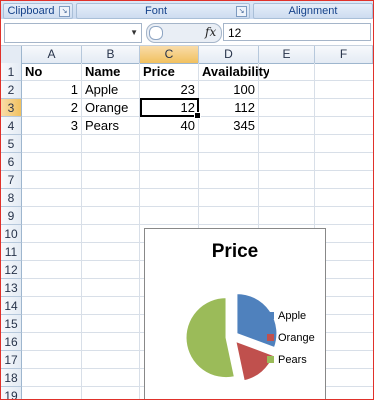 The image size is (374, 400). What do you see at coordinates (111, 126) in the screenshot?
I see `cell-b4: Pears` at bounding box center [111, 126].